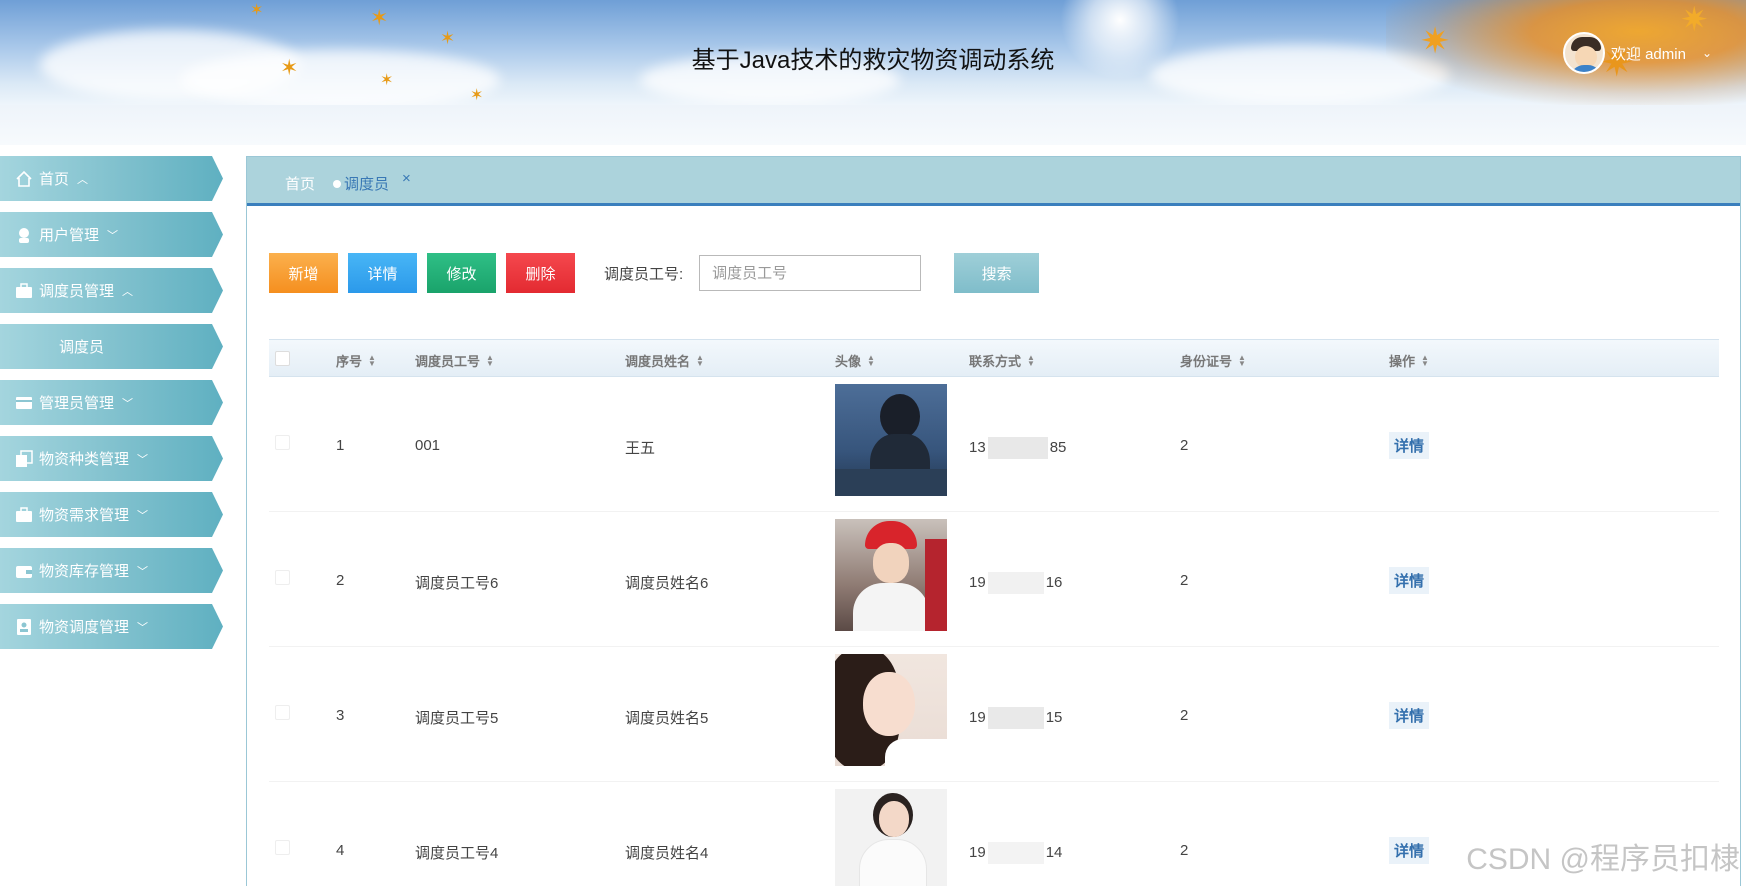  Describe the element at coordinates (111, 178) in the screenshot. I see `sidebar-item-home: 首页 ︿` at that location.